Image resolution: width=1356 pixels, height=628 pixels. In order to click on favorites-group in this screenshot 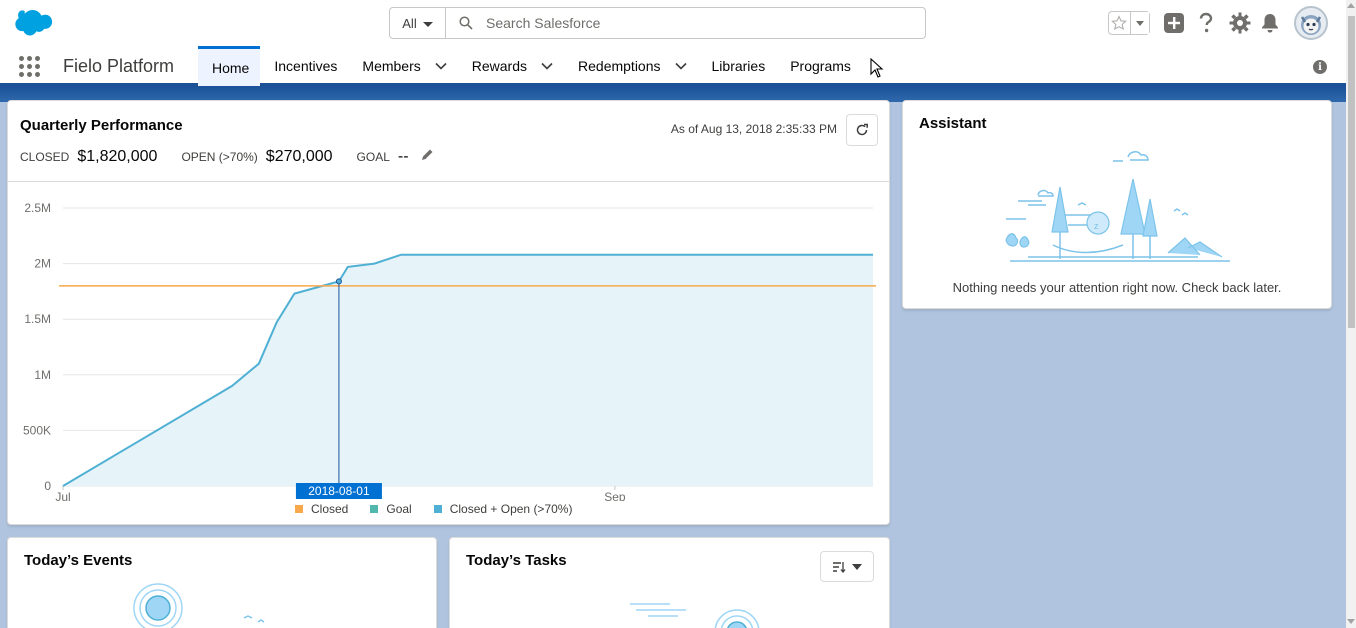, I will do `click(1129, 23)`.